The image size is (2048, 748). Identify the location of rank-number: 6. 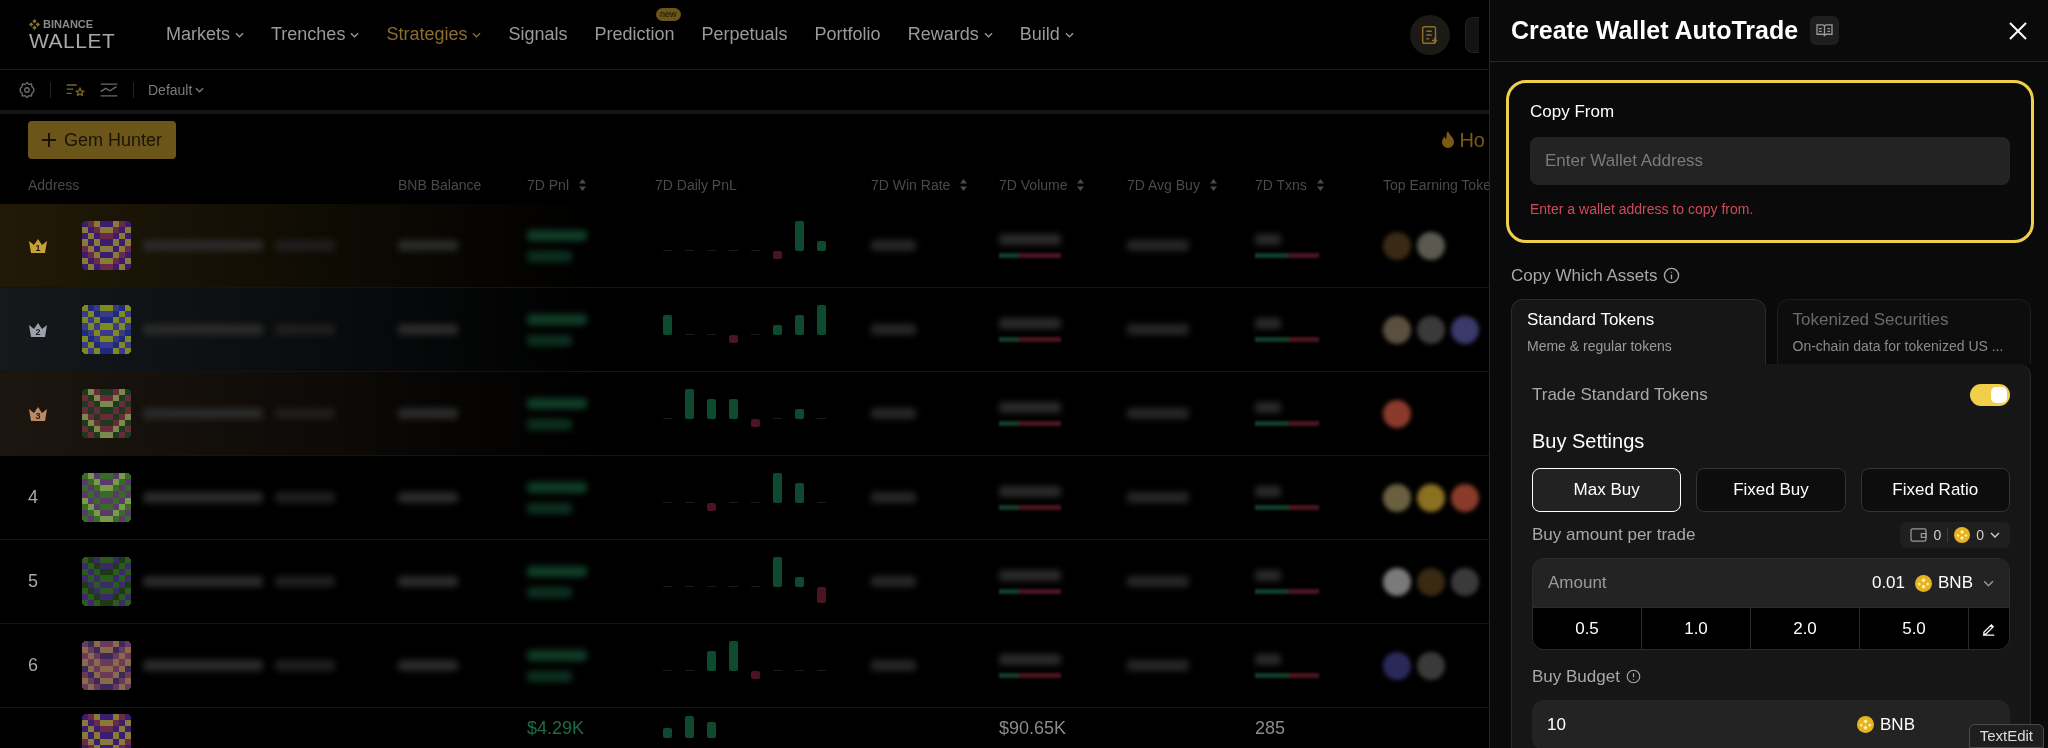
(33, 665).